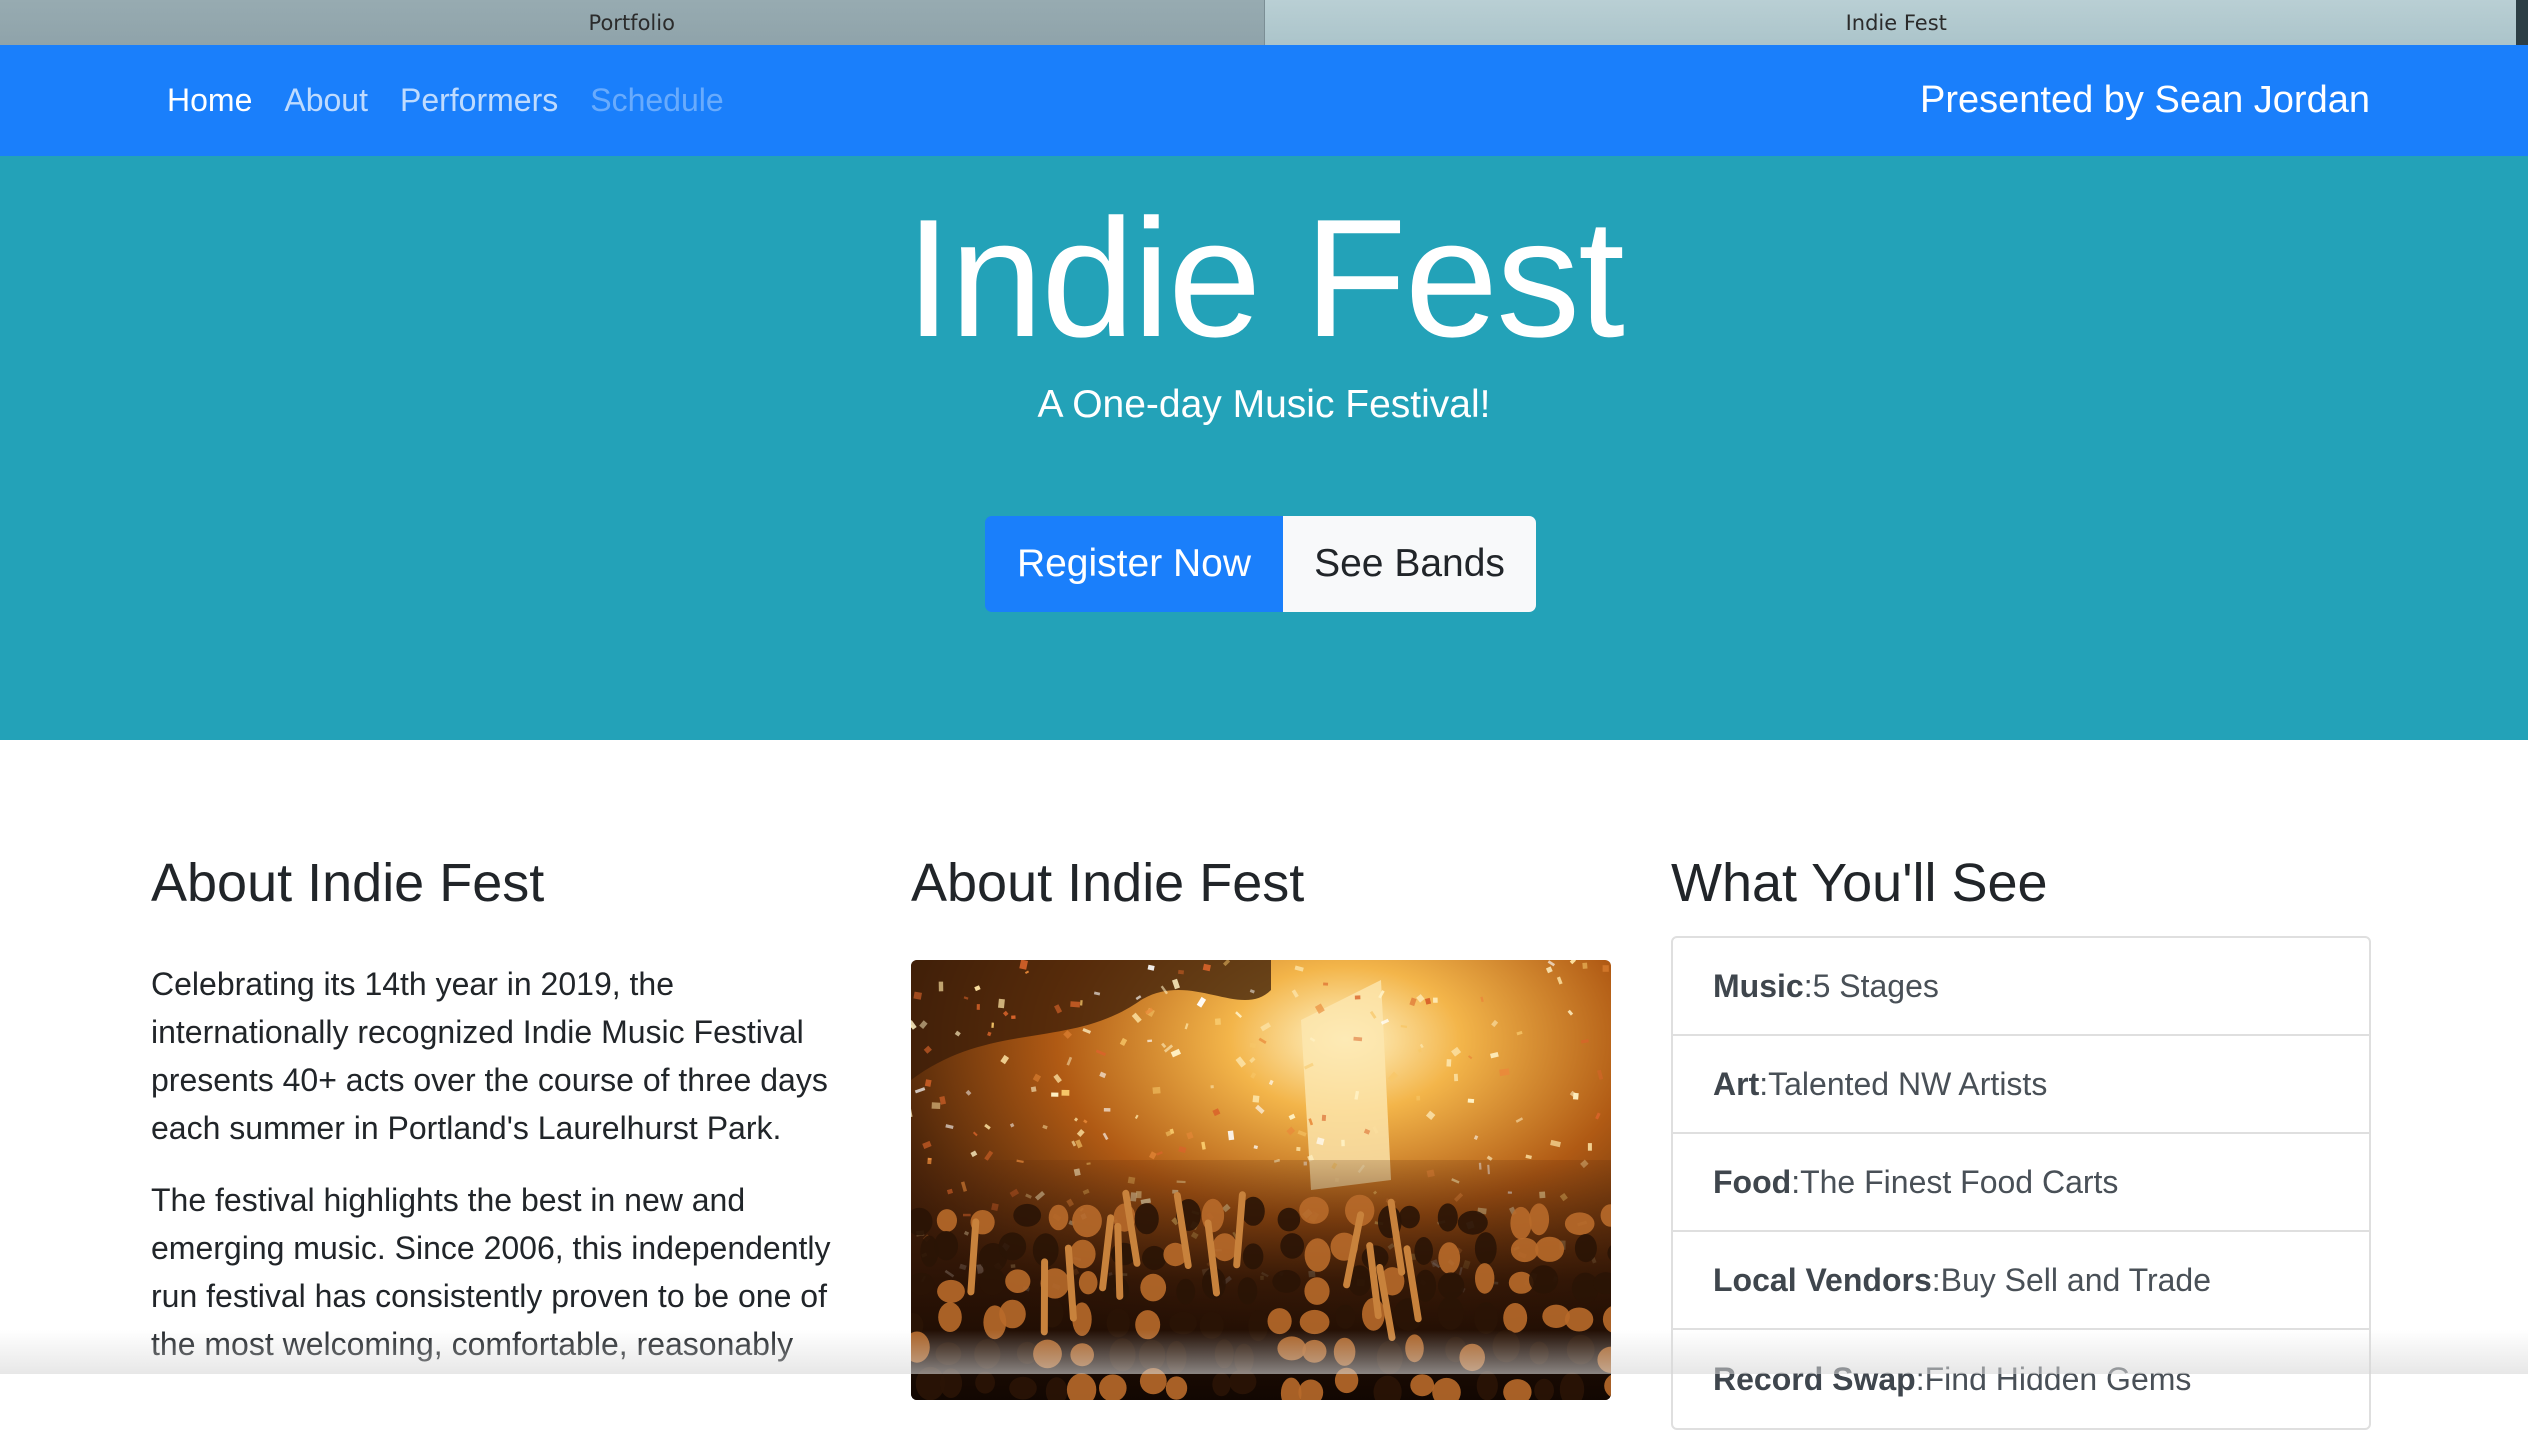 The width and height of the screenshot is (2528, 1430). What do you see at coordinates (1814, 1379) in the screenshot?
I see `feature-label: Record Swap` at bounding box center [1814, 1379].